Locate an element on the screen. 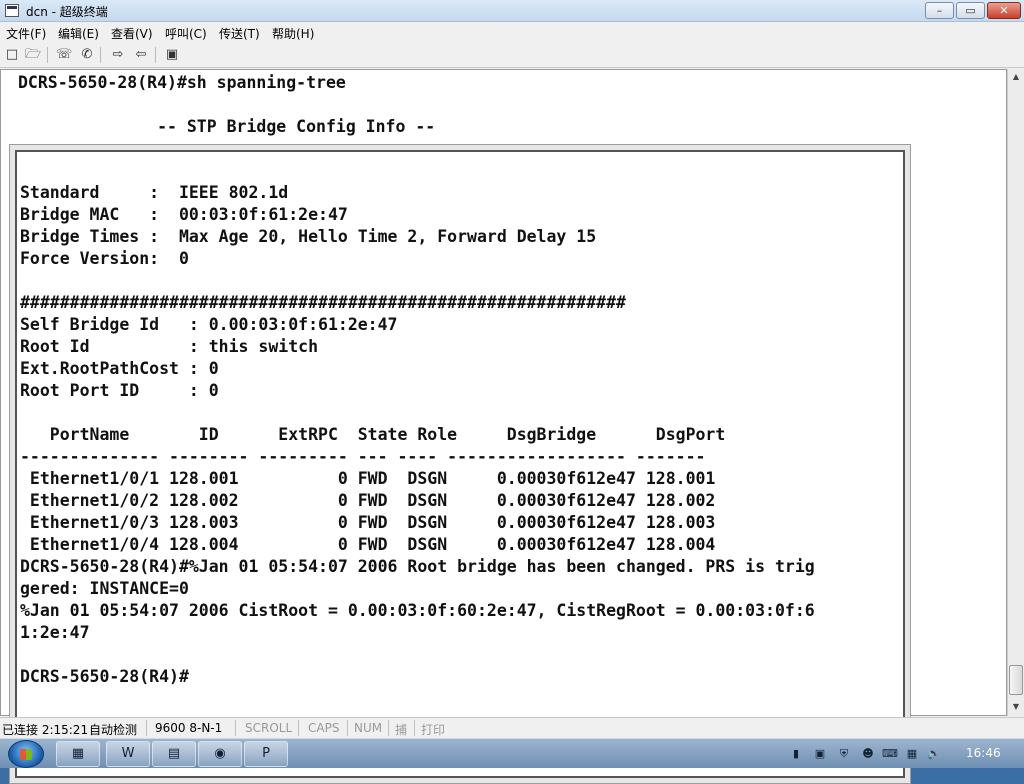 This screenshot has height=784, width=1024. terminal-line: DCRS-5650-28(R4)#sh spanning-tree is located at coordinates (182, 82).